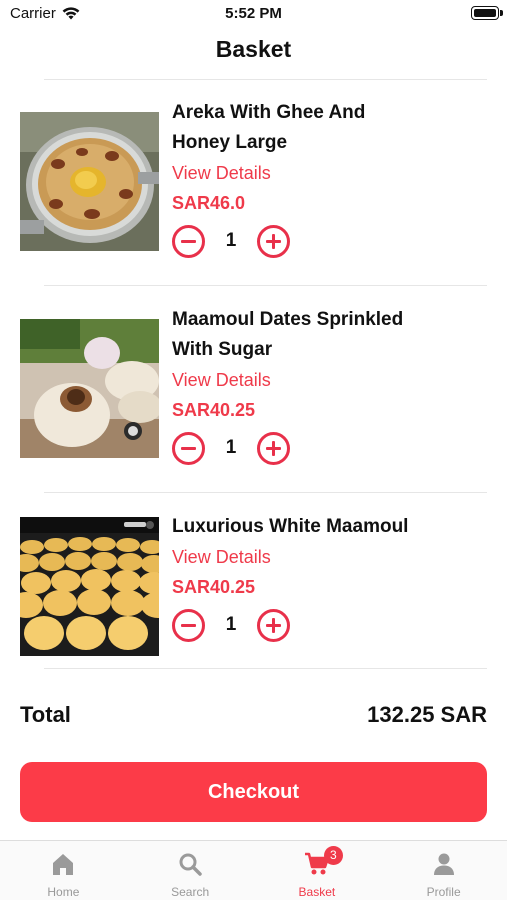 Image resolution: width=507 pixels, height=900 pixels. Describe the element at coordinates (89, 586) in the screenshot. I see `white-maamoul-photo` at that location.